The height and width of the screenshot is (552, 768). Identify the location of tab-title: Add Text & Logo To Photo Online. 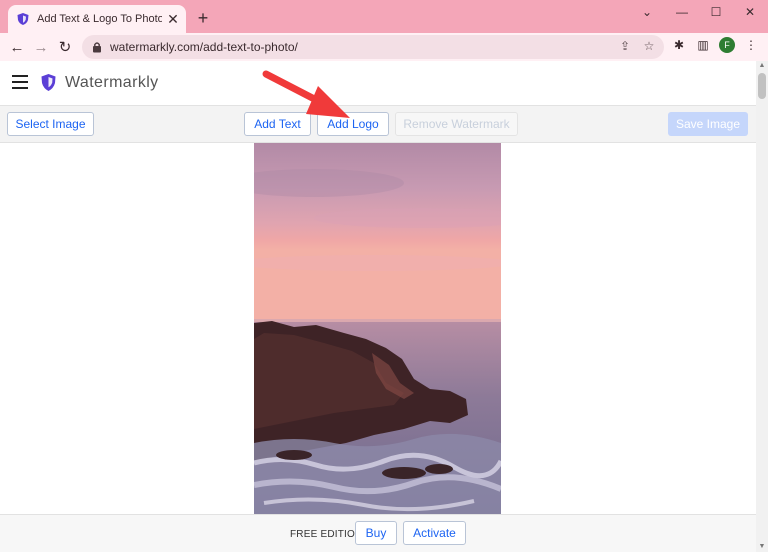
(99, 19).